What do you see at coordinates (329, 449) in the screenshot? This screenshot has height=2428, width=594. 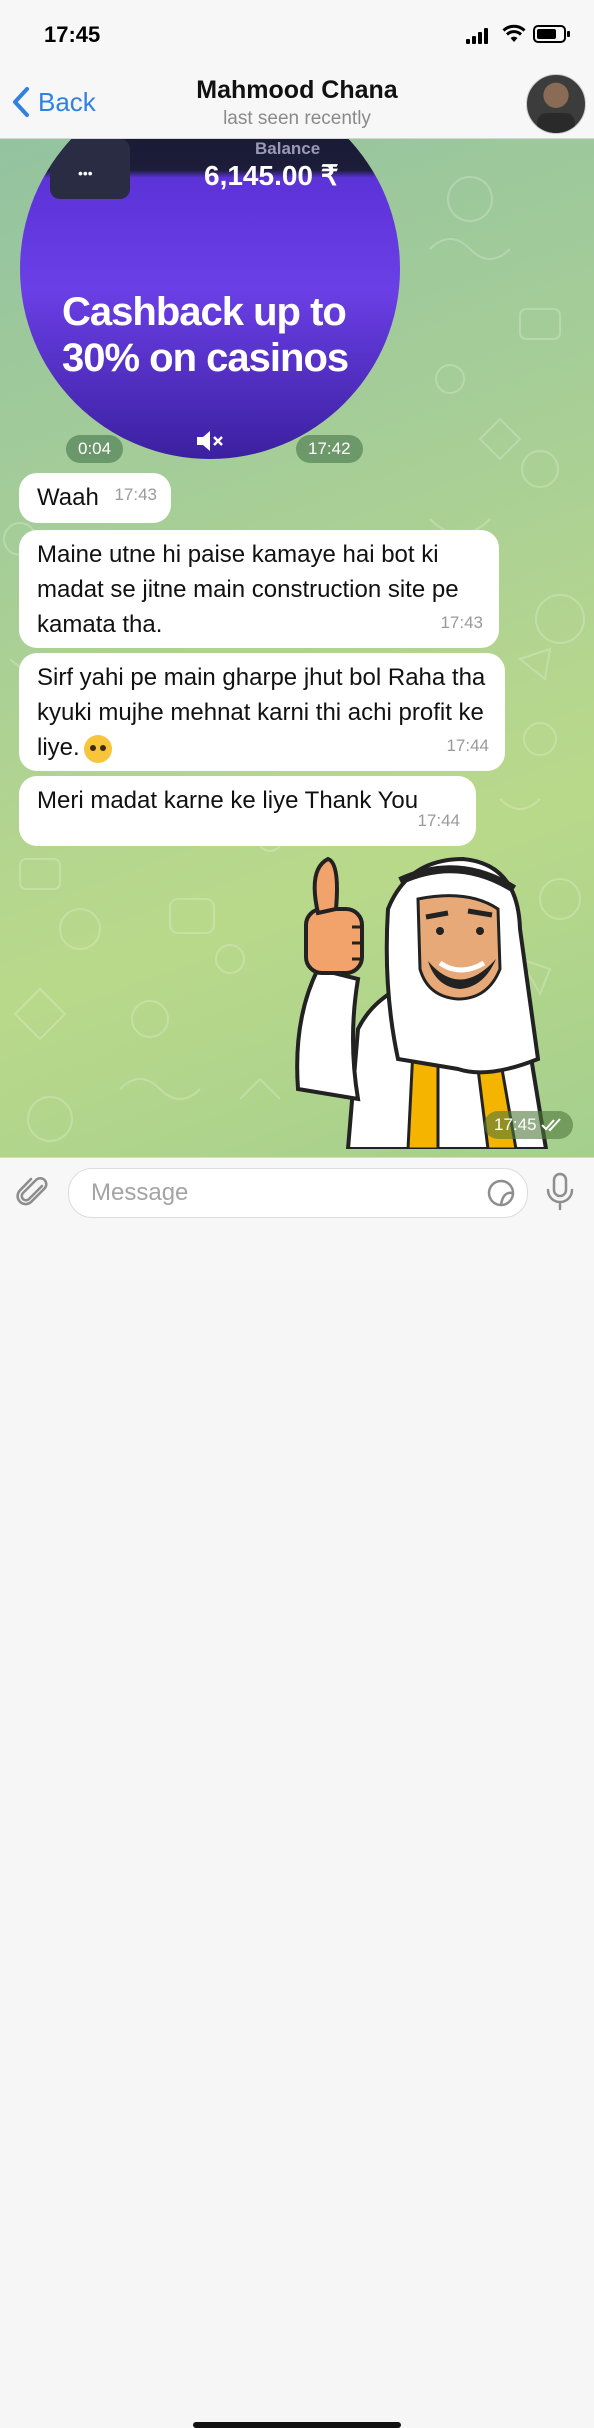 I see `video-timestamp: 17:42` at bounding box center [329, 449].